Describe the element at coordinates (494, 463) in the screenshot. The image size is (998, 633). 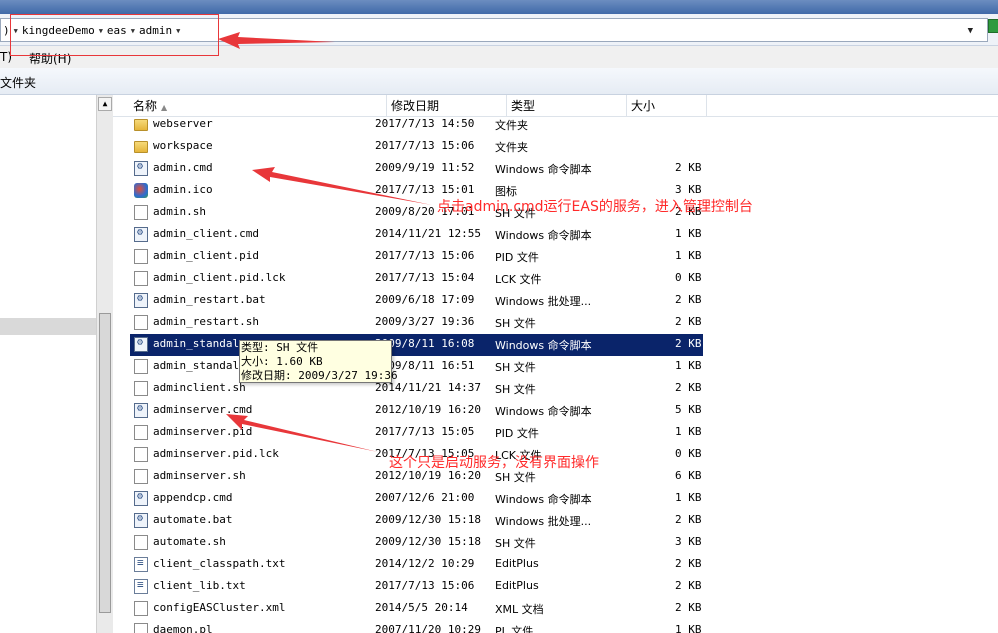
I see `annotation-adminserver-note: 这个只是启动服务，没有界面操作` at that location.